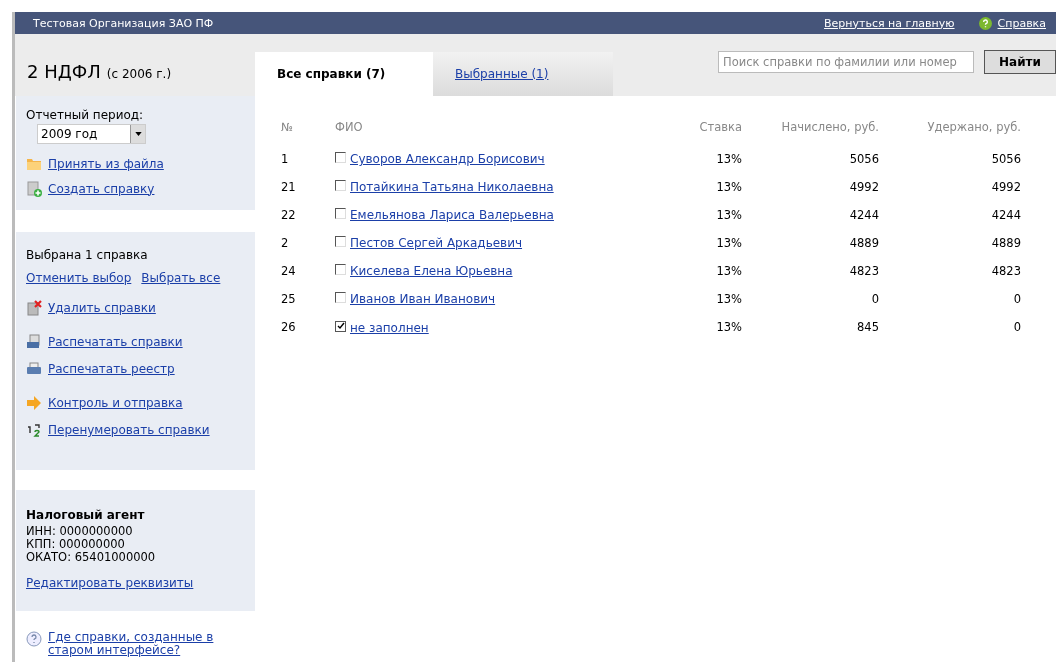  Describe the element at coordinates (85, 115) in the screenshot. I see `period-label: Отчетный период:` at that location.